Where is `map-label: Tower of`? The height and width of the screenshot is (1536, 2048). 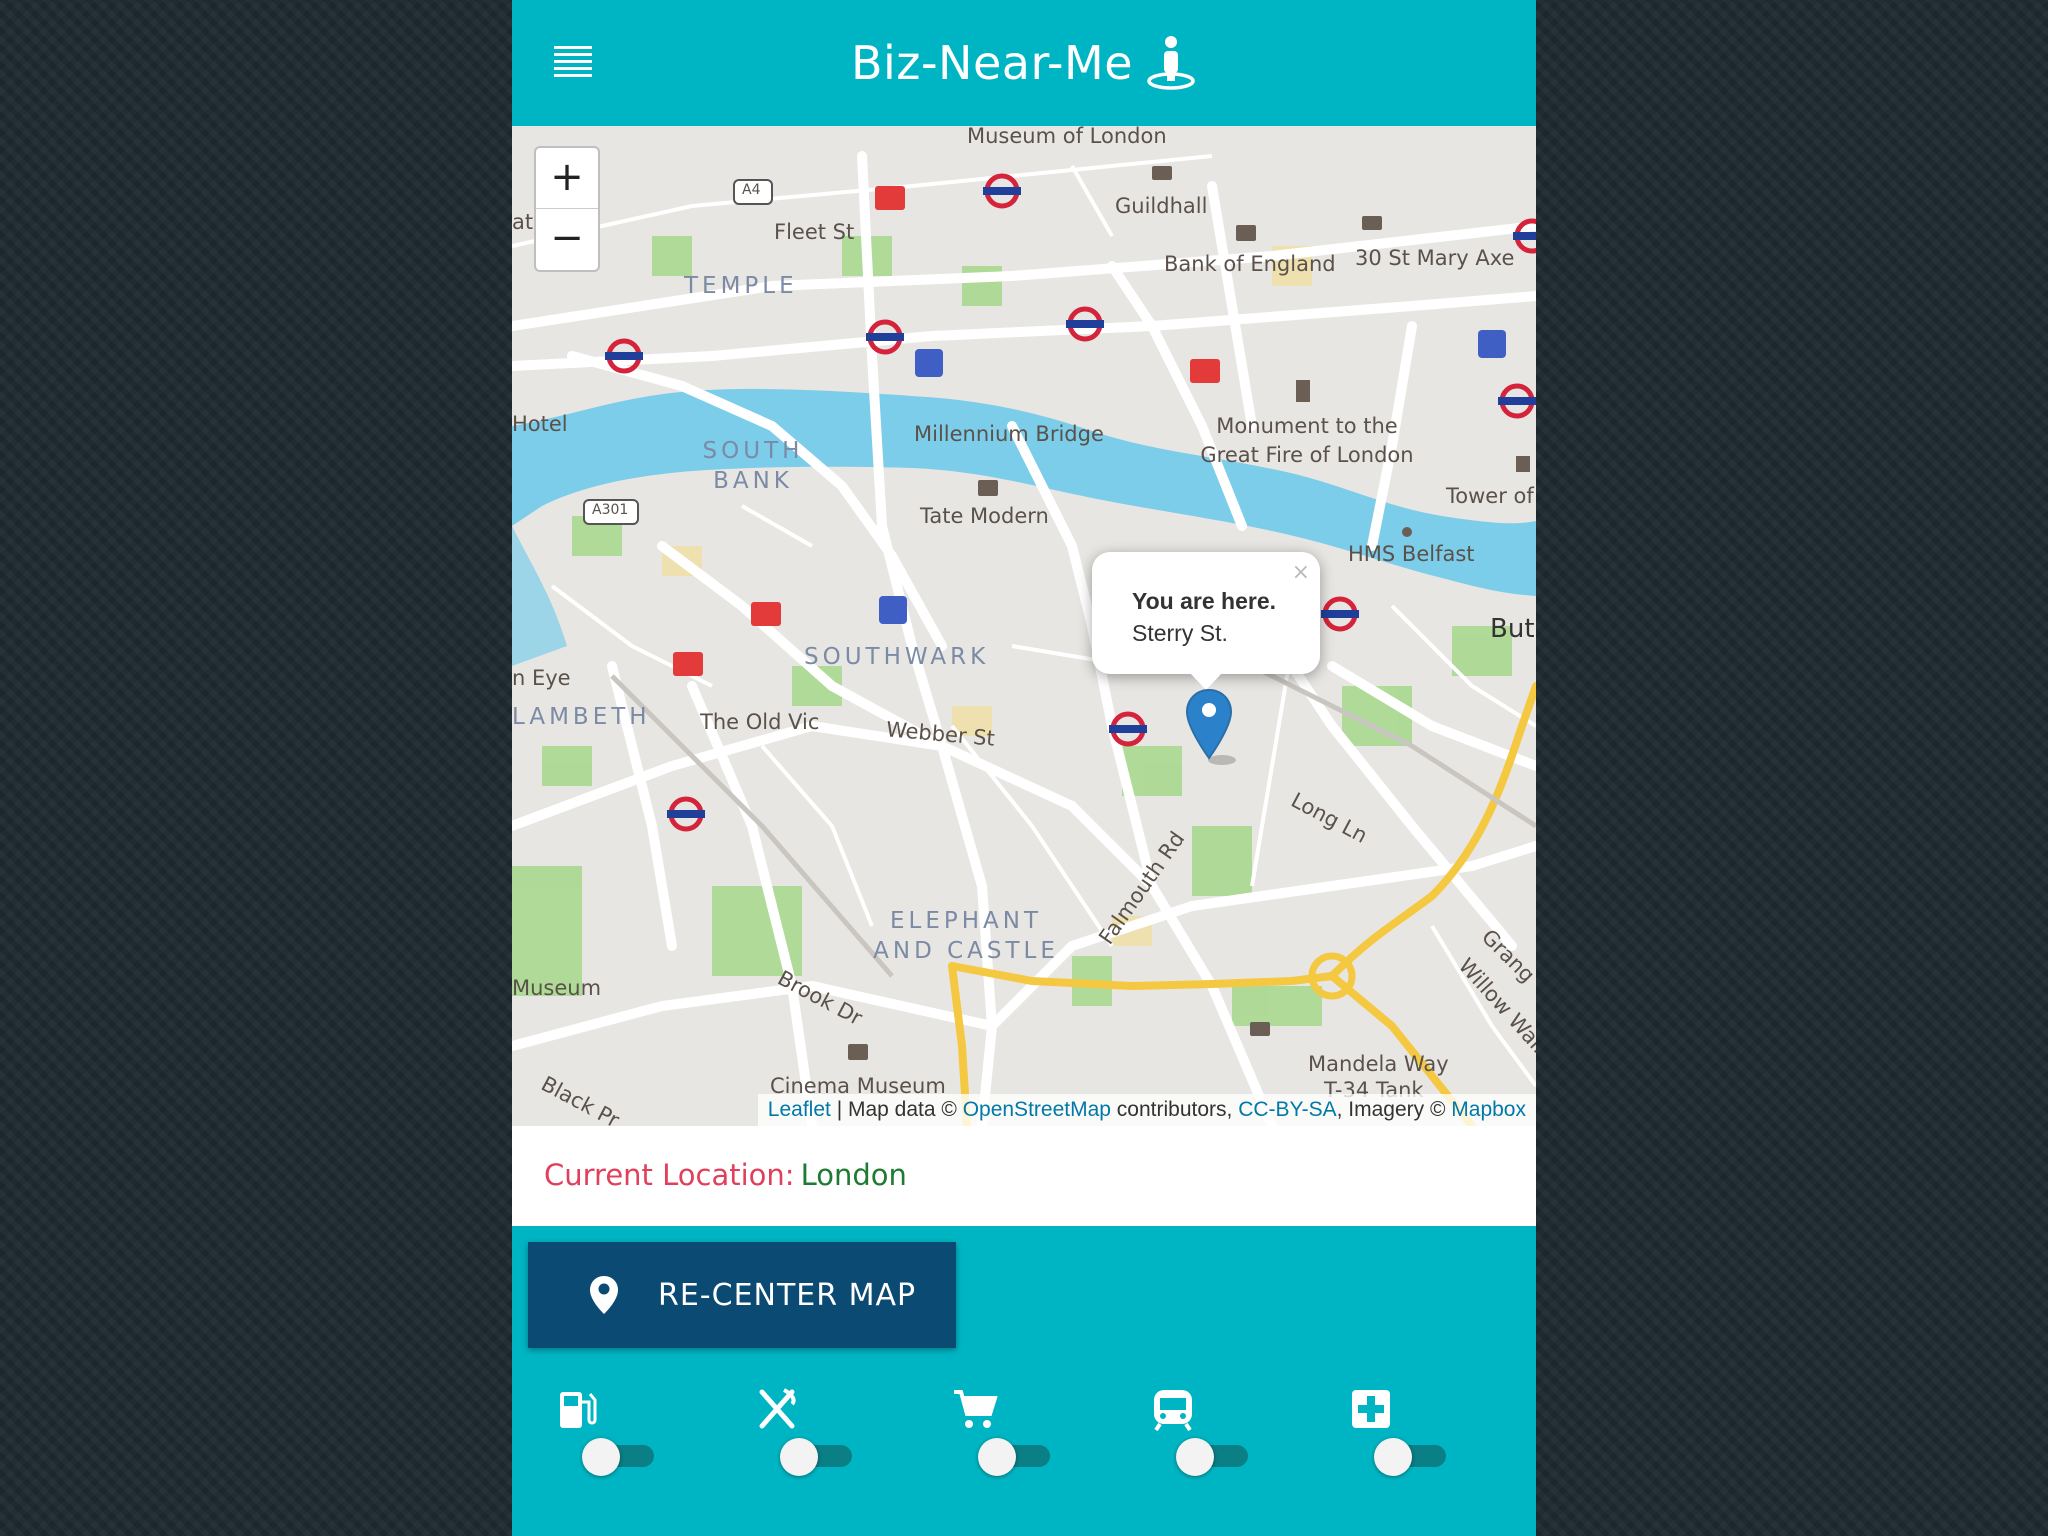 map-label: Tower of is located at coordinates (1490, 496).